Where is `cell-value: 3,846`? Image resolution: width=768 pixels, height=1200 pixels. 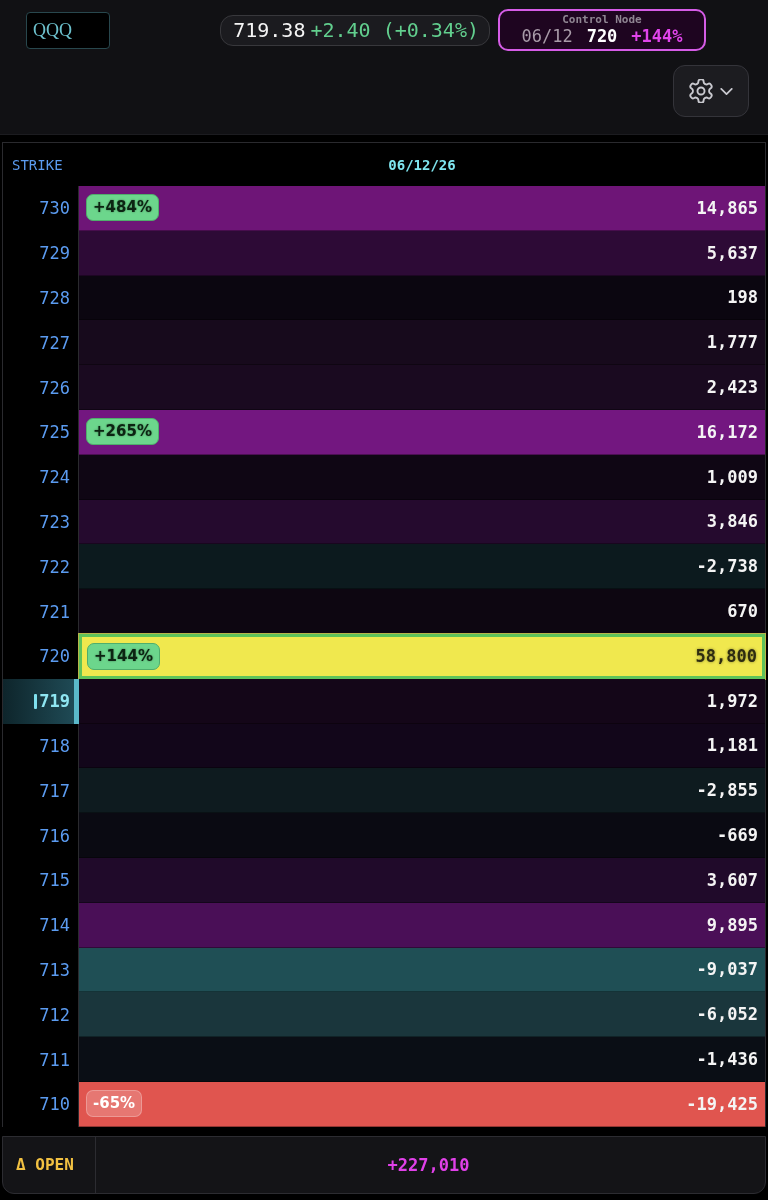
cell-value: 3,846 is located at coordinates (732, 521).